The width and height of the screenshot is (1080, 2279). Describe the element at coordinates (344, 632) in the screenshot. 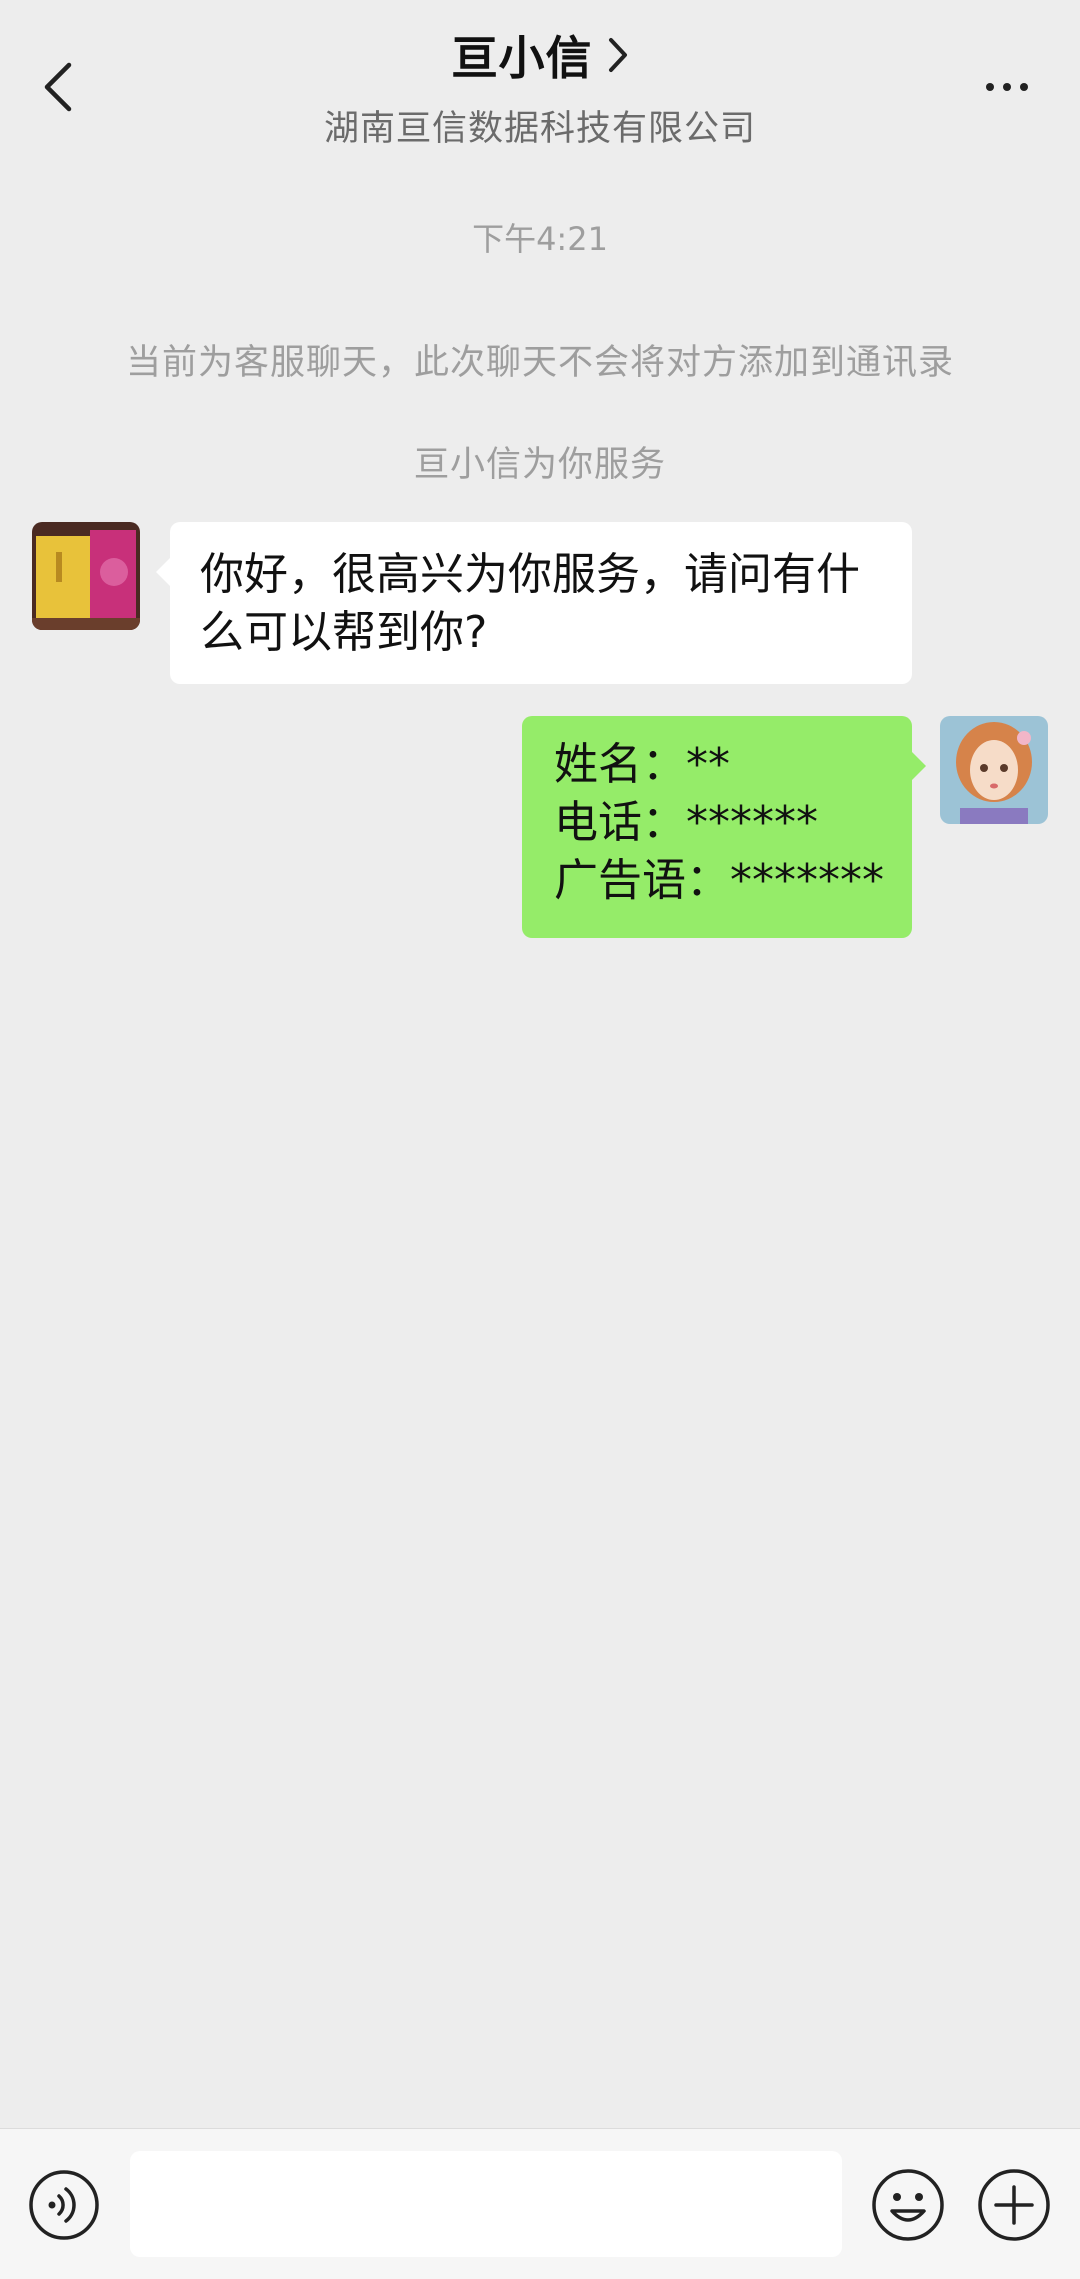

I see `message-line: 么可以帮到你?` at that location.